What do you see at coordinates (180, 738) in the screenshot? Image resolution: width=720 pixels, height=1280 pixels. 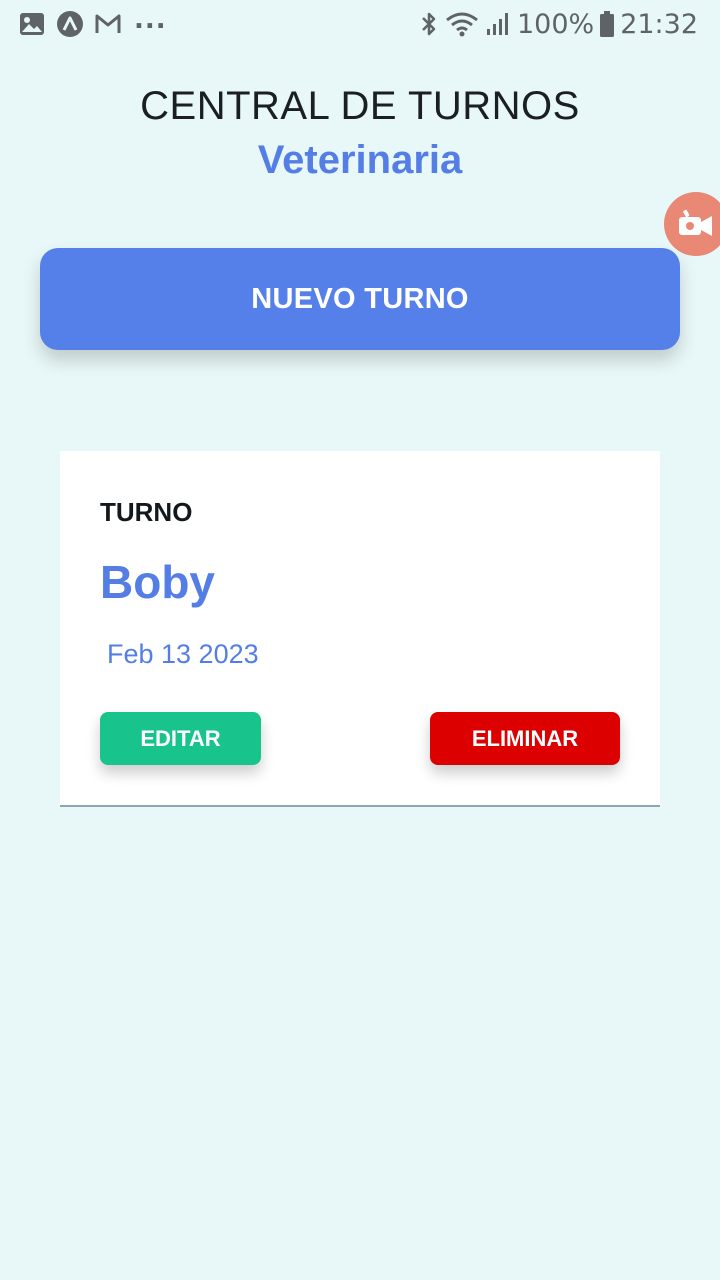 I see `edit-button: EDITAR` at bounding box center [180, 738].